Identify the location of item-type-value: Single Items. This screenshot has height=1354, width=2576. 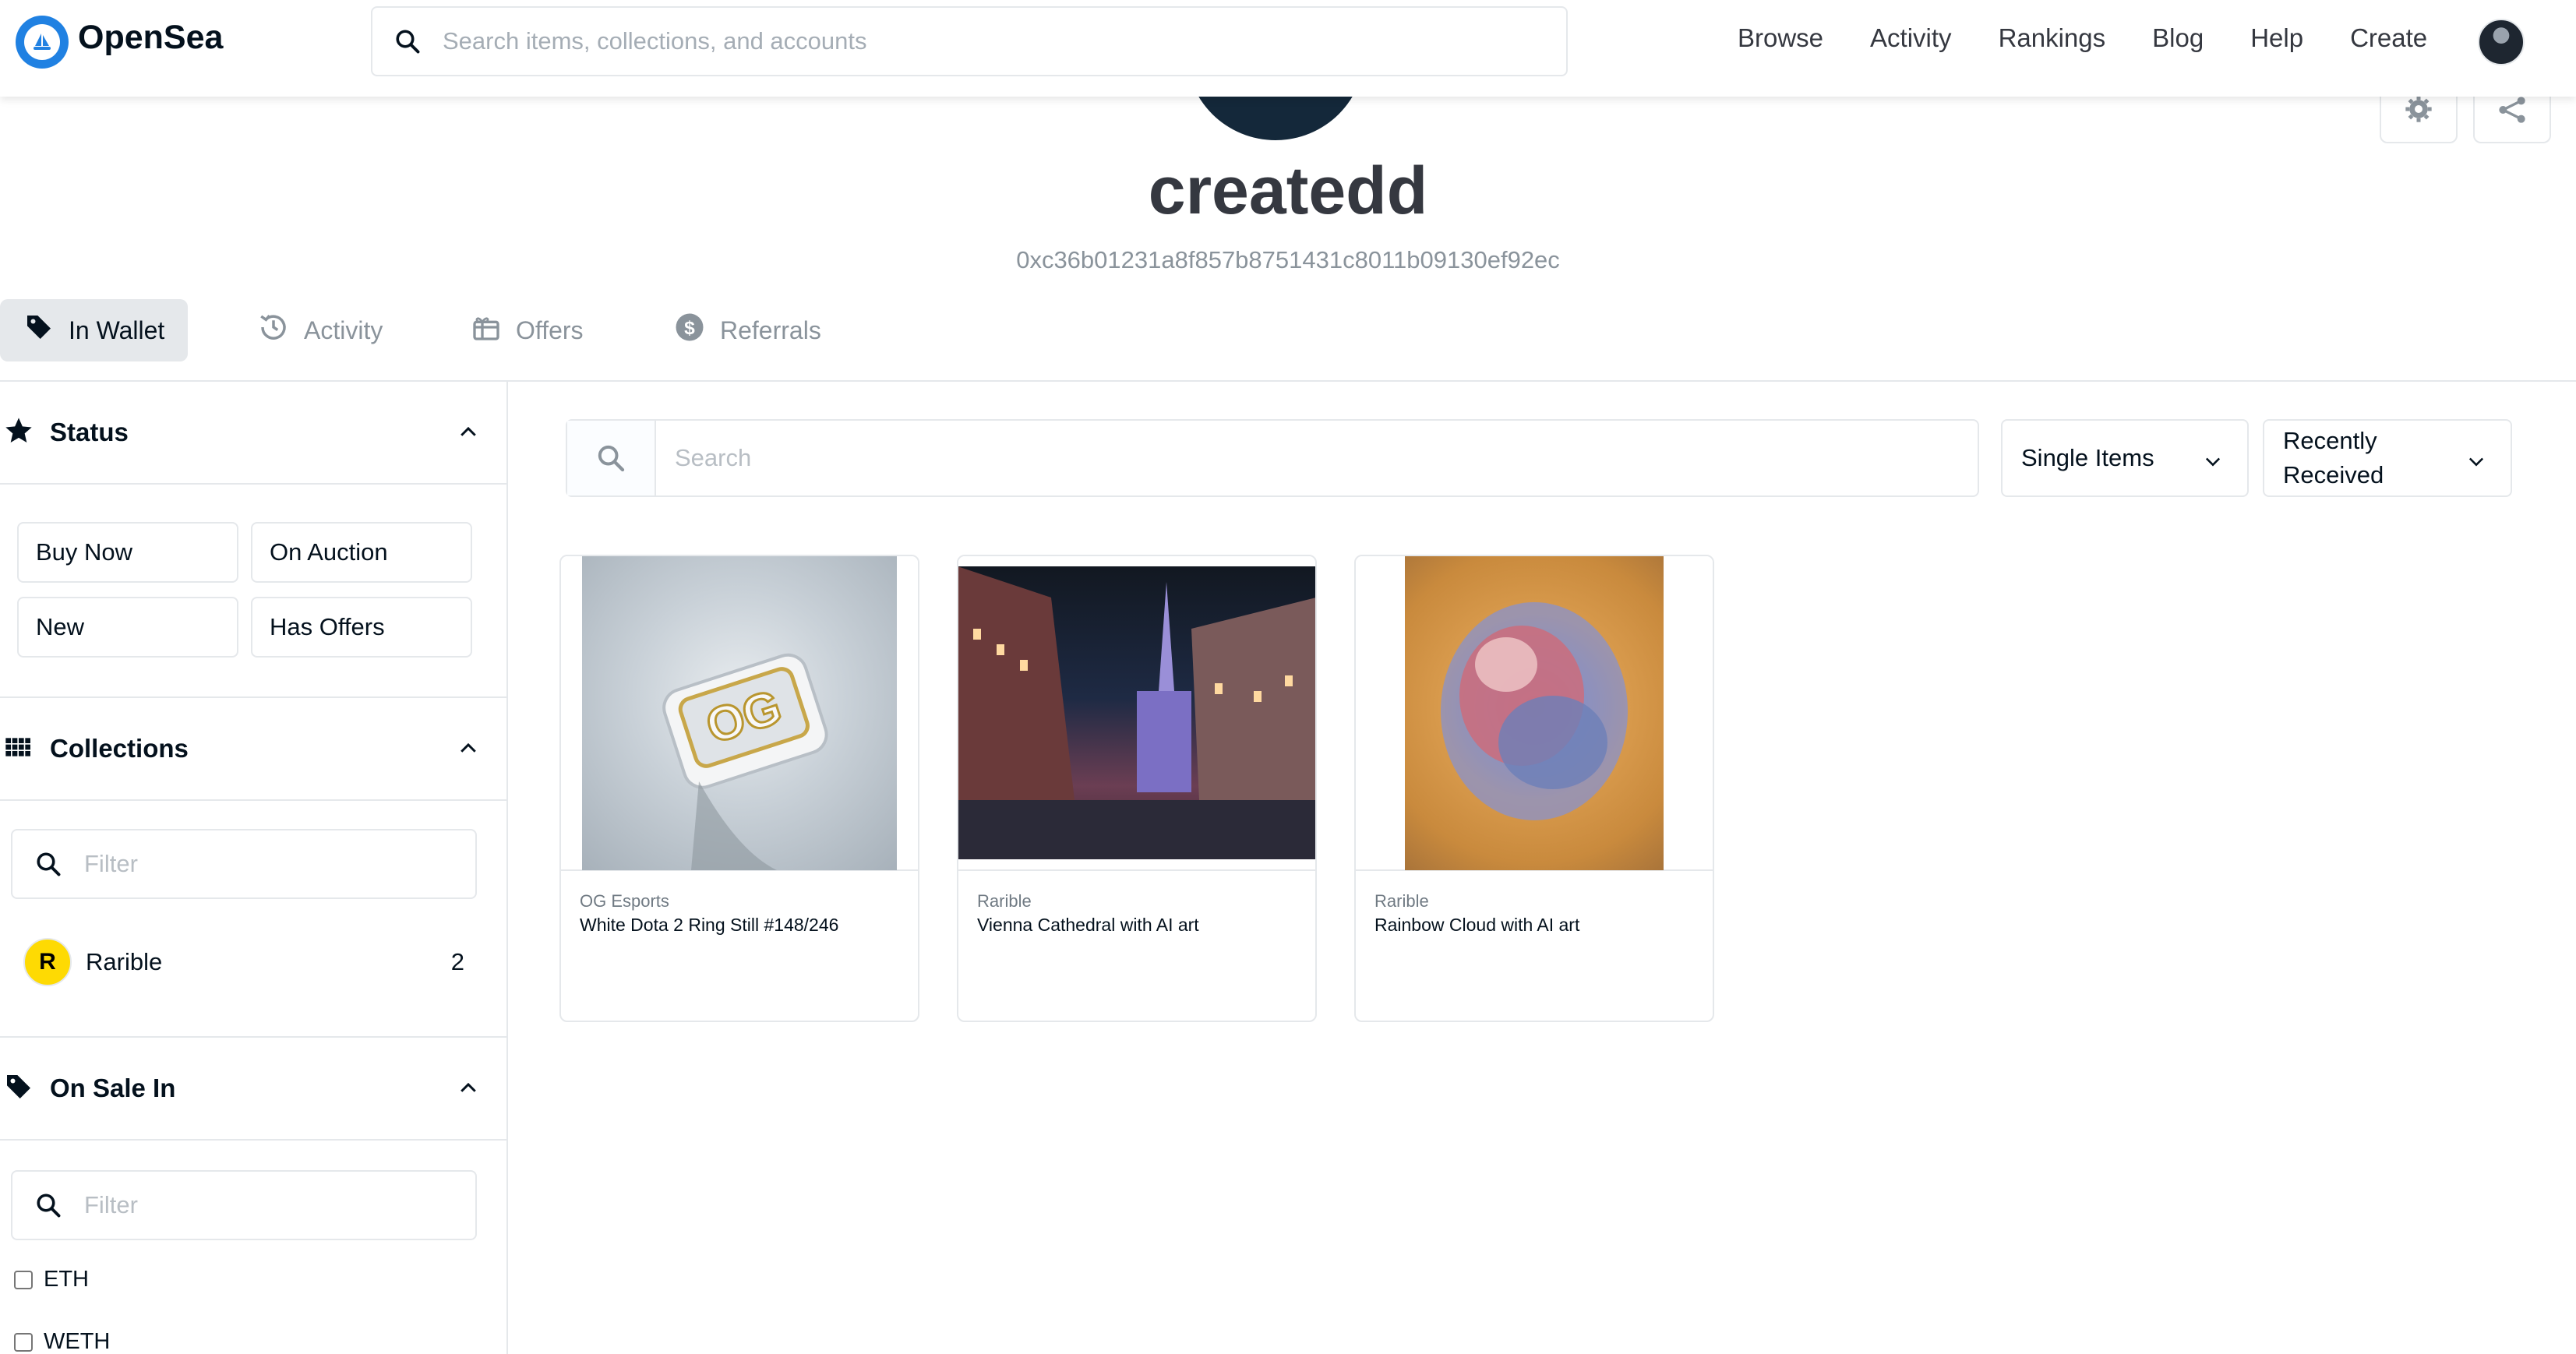
(2087, 458).